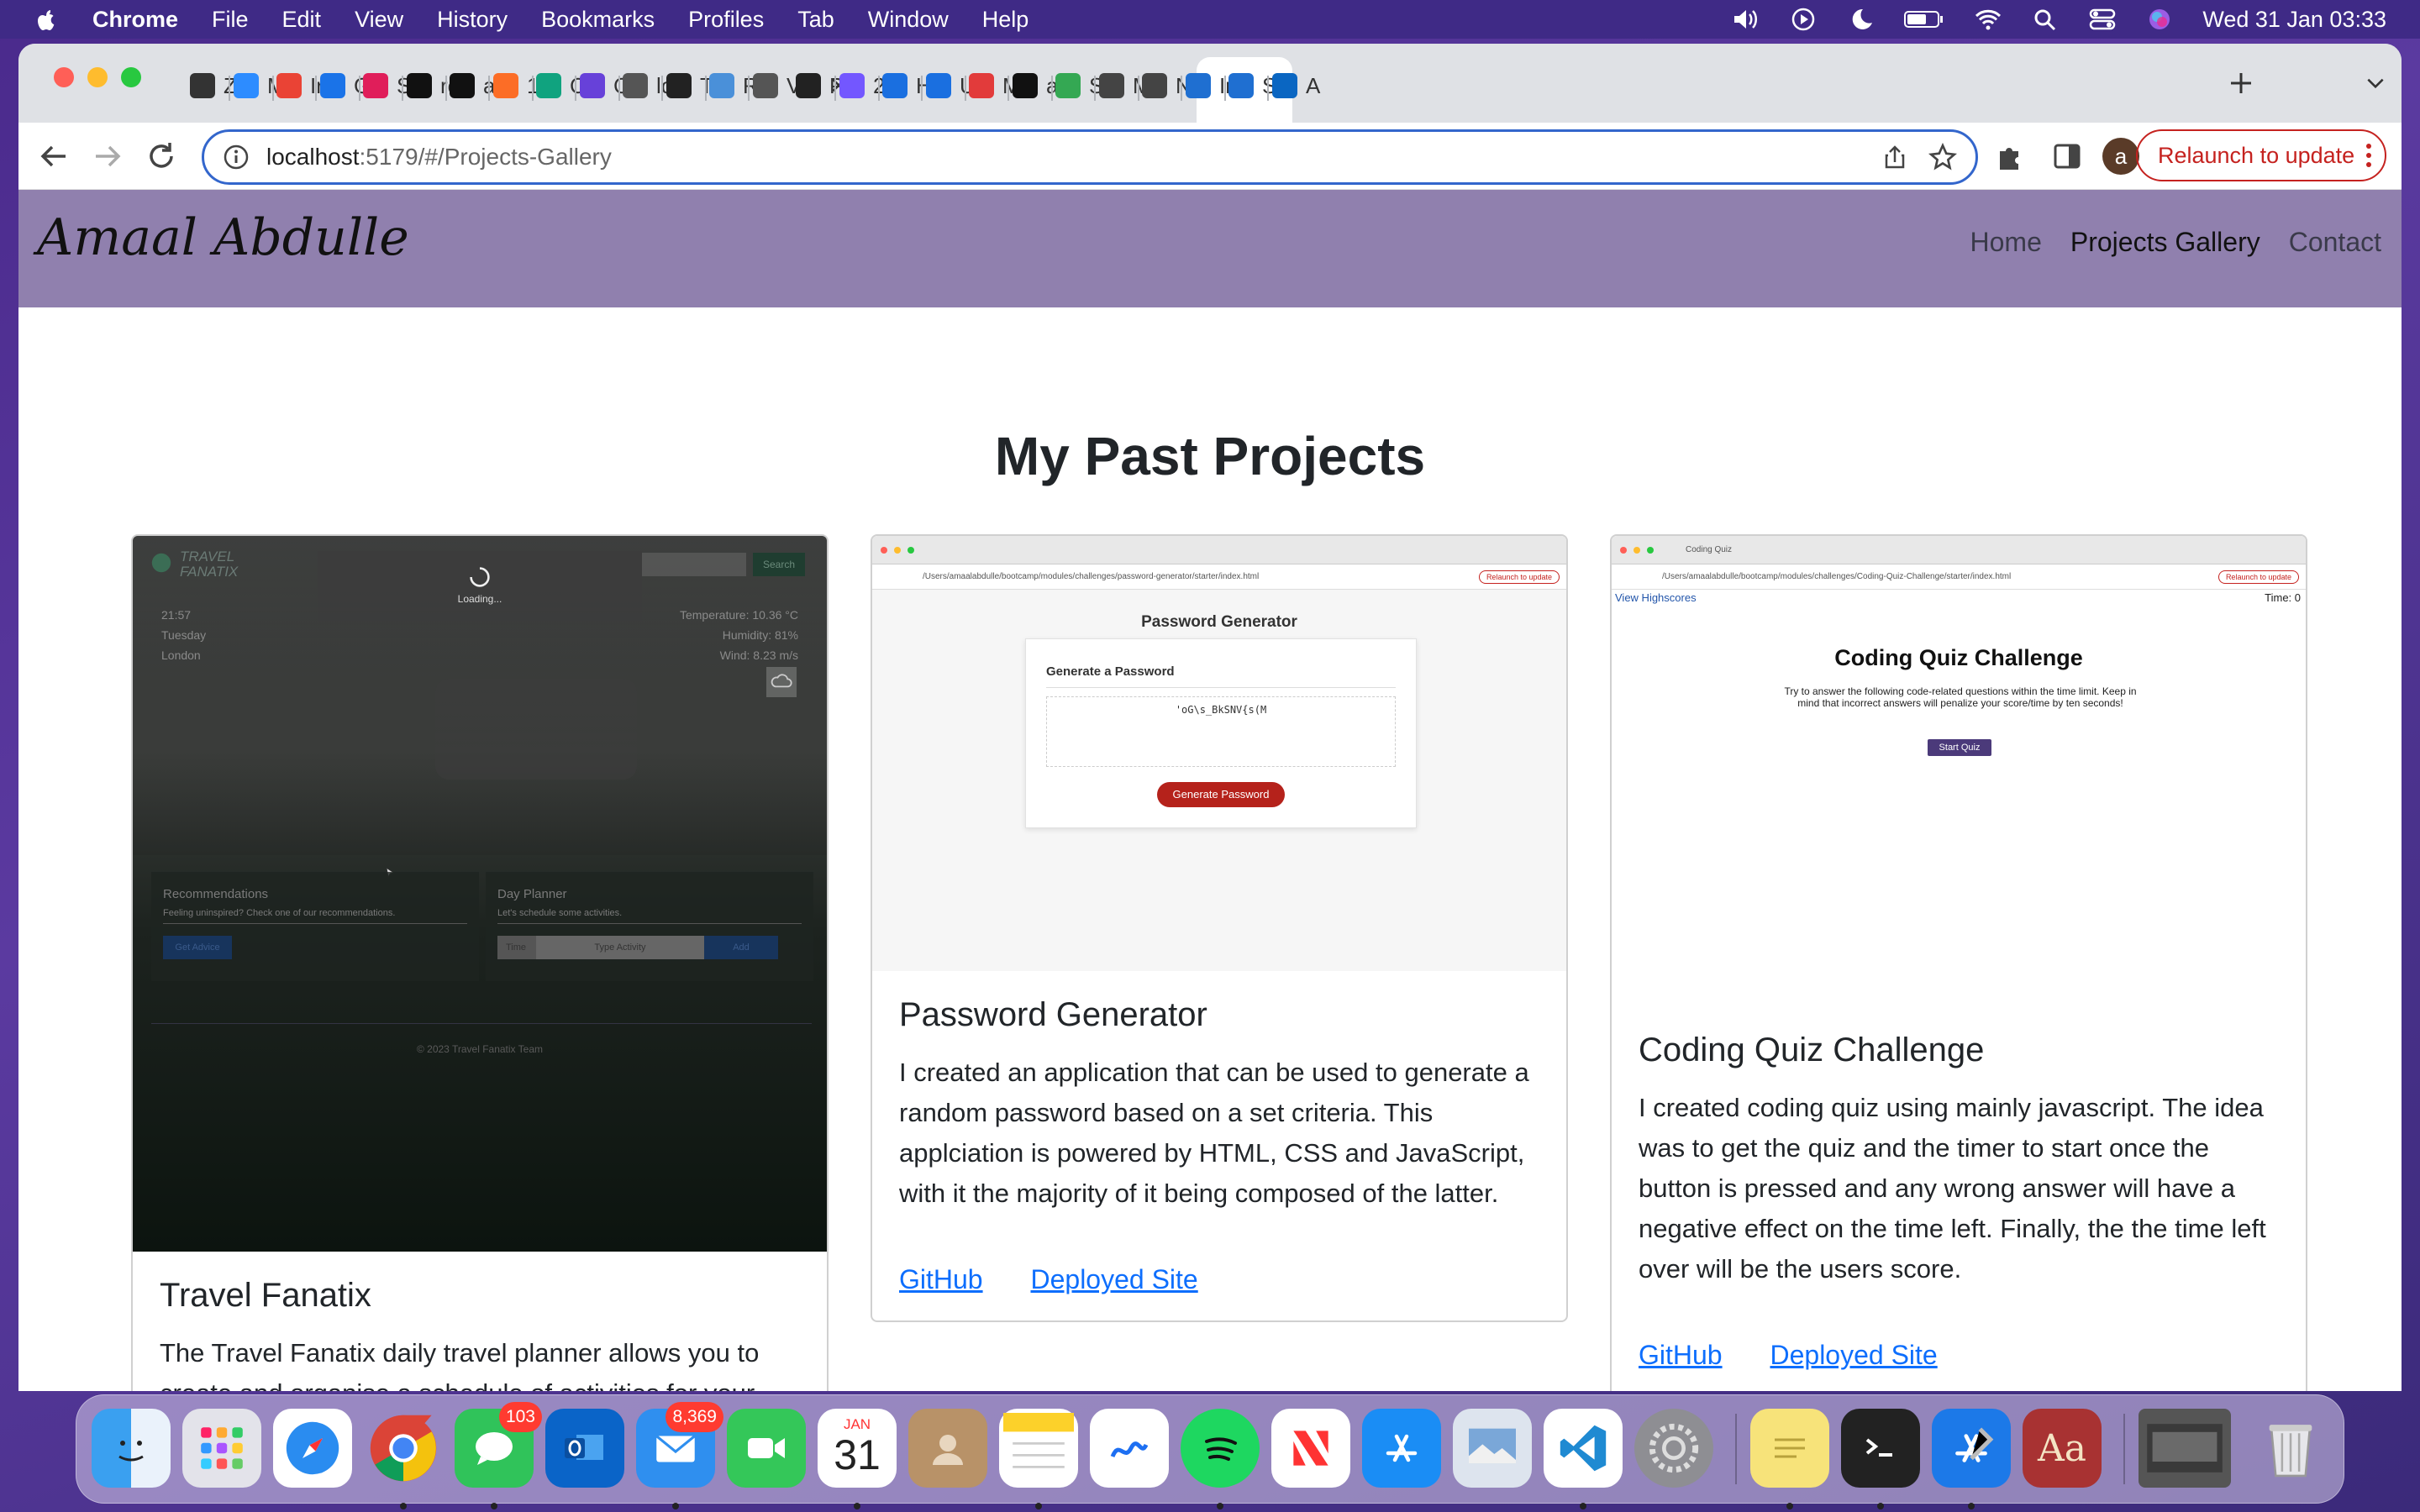 Image resolution: width=2420 pixels, height=1512 pixels. What do you see at coordinates (1746, 19) in the screenshot?
I see `volume-icon` at bounding box center [1746, 19].